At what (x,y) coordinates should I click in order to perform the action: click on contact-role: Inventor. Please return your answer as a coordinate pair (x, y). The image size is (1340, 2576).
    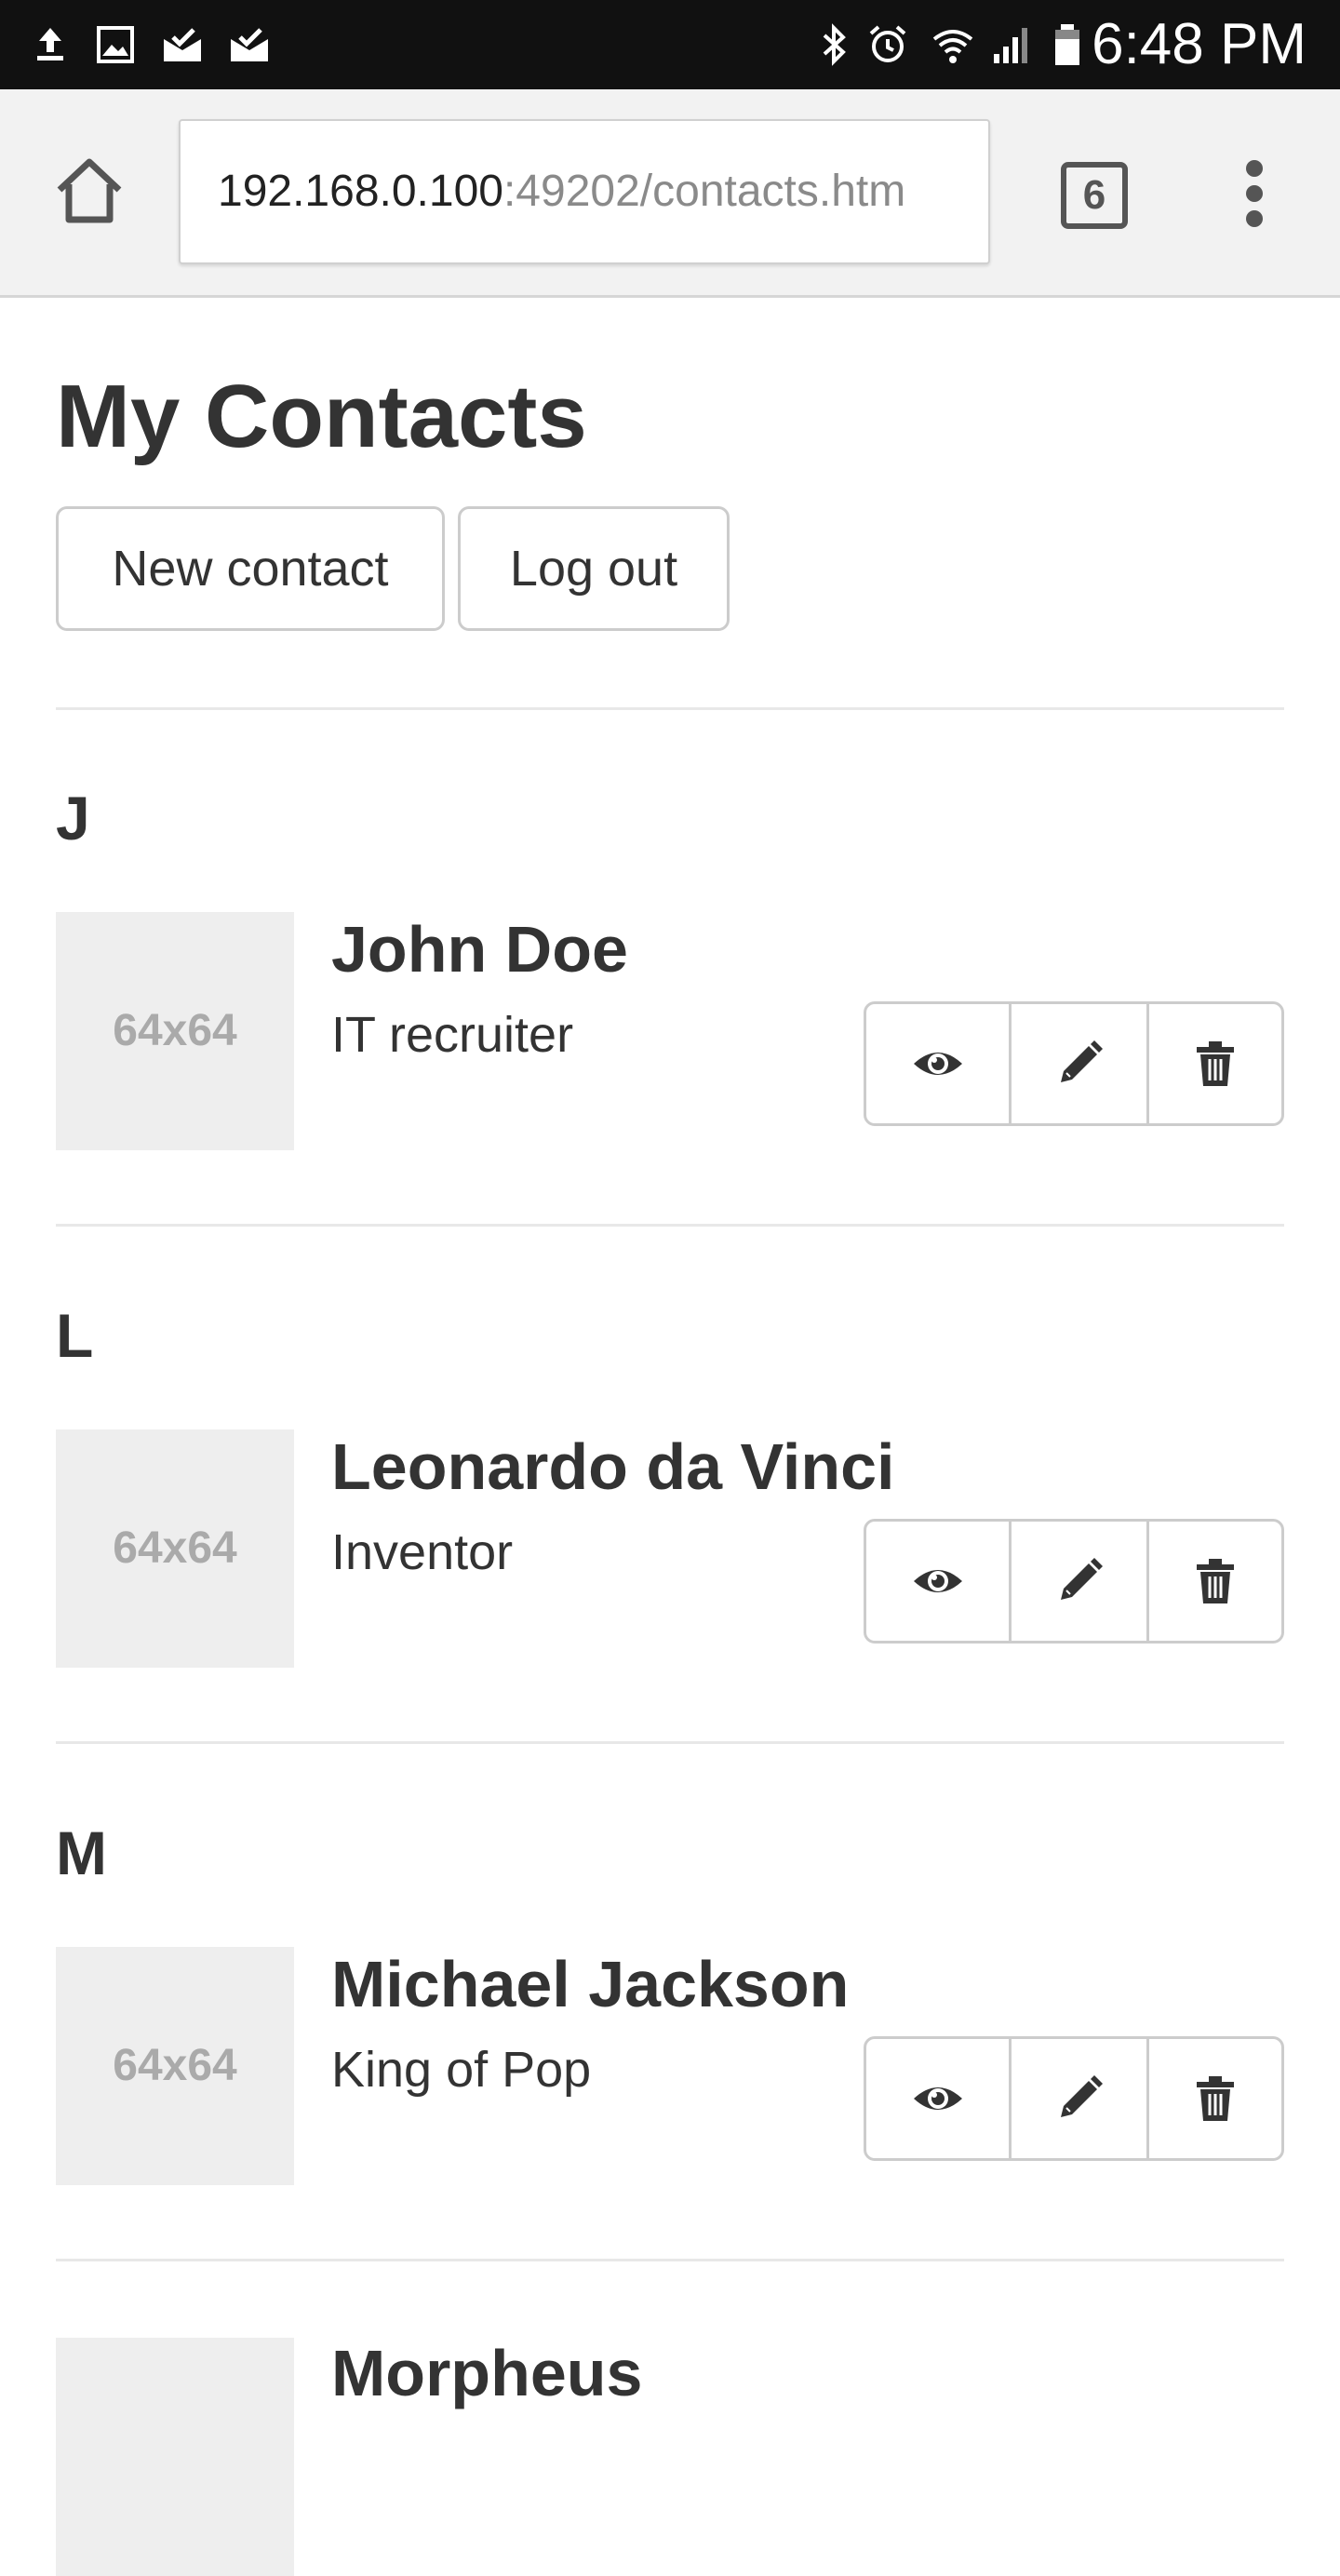
    Looking at the image, I should click on (422, 1552).